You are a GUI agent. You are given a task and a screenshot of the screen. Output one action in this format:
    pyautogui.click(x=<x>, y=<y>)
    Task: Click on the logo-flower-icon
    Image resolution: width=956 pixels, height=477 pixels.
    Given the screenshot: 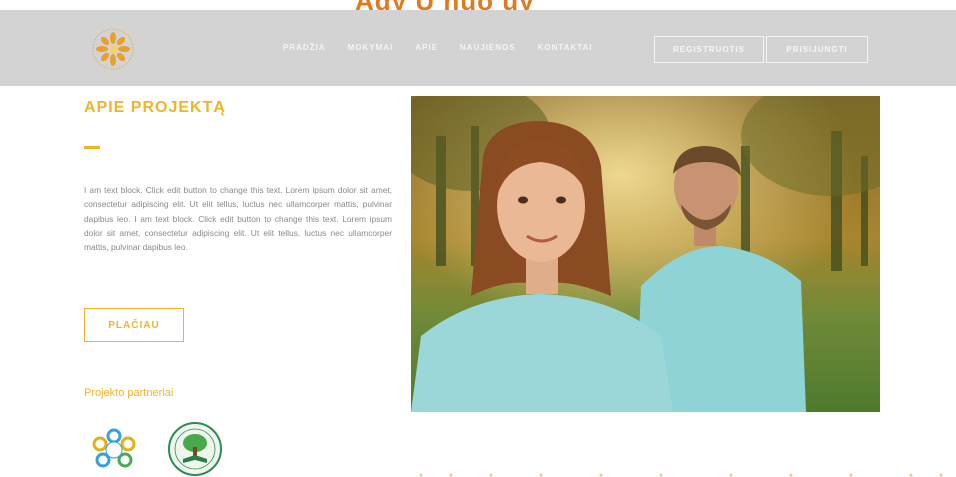 What is the action you would take?
    pyautogui.click(x=113, y=49)
    